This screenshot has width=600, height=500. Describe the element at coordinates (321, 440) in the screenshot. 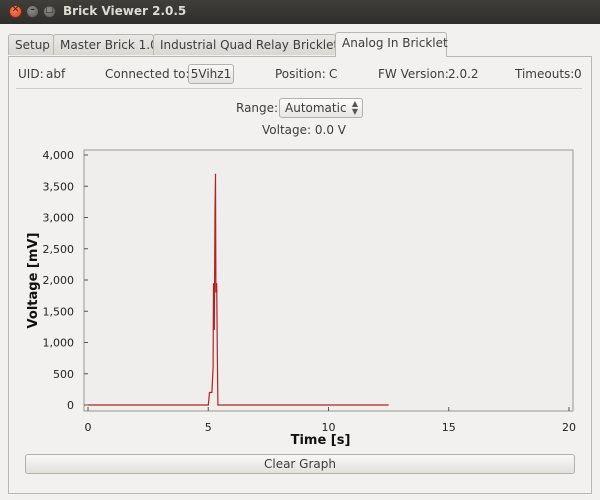

I see `x-axis-label: Time [s]` at that location.